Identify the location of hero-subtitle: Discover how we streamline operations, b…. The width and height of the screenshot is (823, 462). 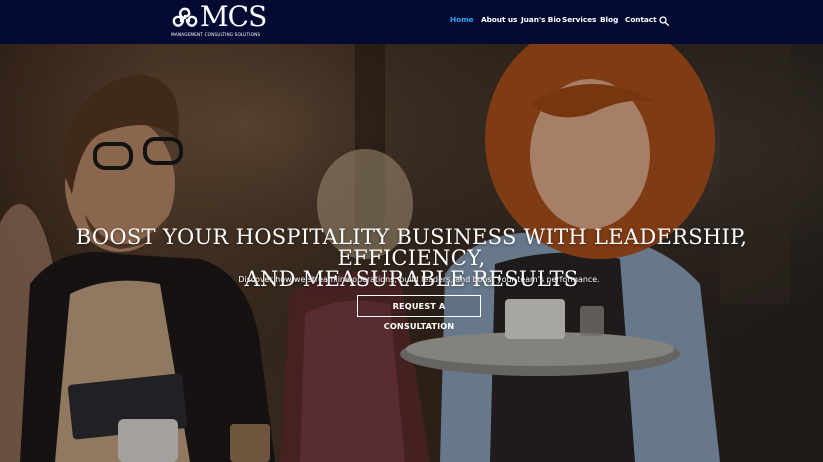
(419, 279).